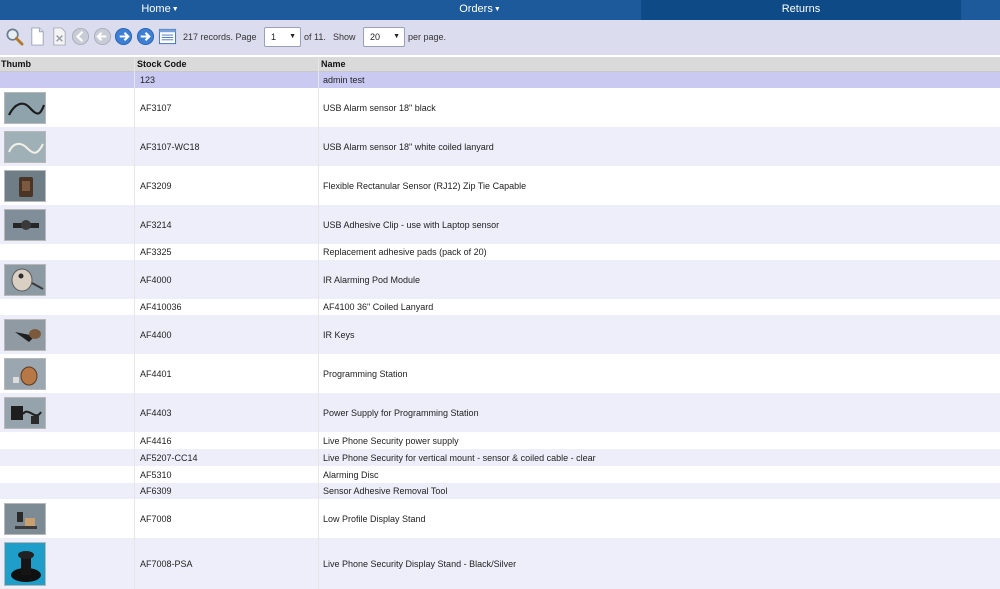 Image resolution: width=1000 pixels, height=589 pixels. What do you see at coordinates (500, 64) in the screenshot?
I see `table-header: Thumb Stock Code Name` at bounding box center [500, 64].